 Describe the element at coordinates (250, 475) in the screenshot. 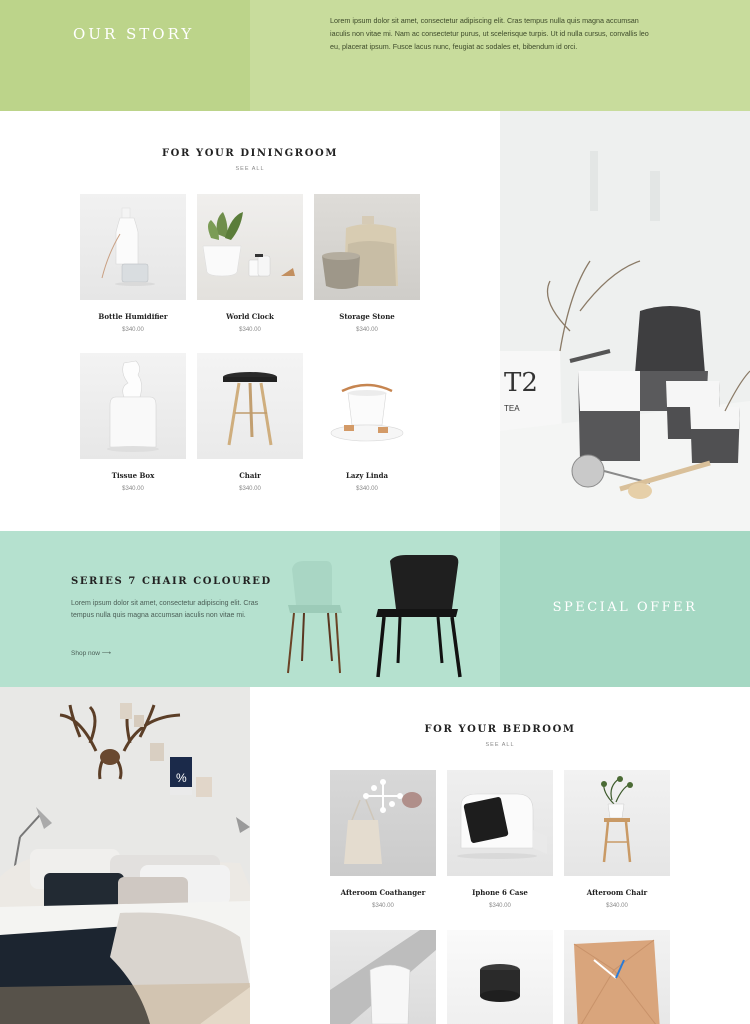

I see `product-name: Chair` at that location.